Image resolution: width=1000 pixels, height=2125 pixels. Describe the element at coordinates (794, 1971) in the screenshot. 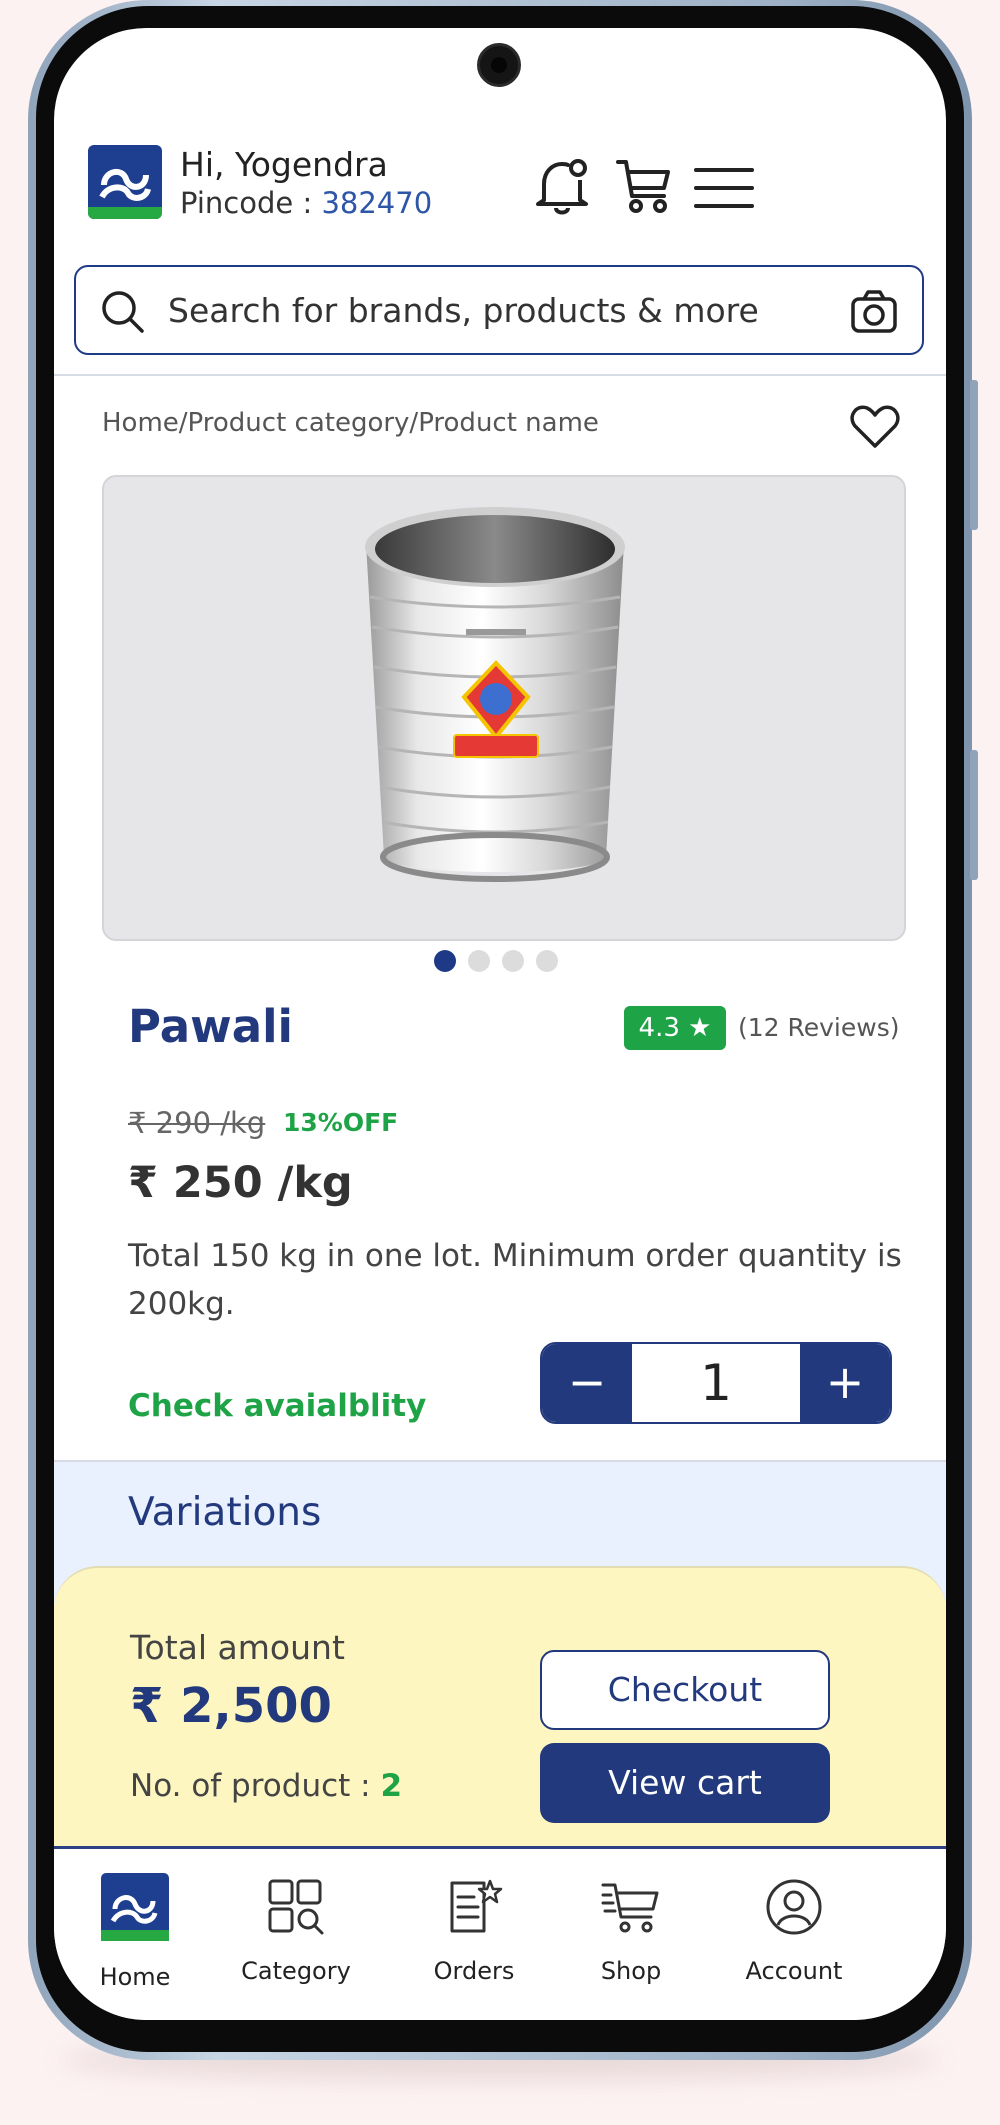

I see `nav-account-label: Account` at that location.